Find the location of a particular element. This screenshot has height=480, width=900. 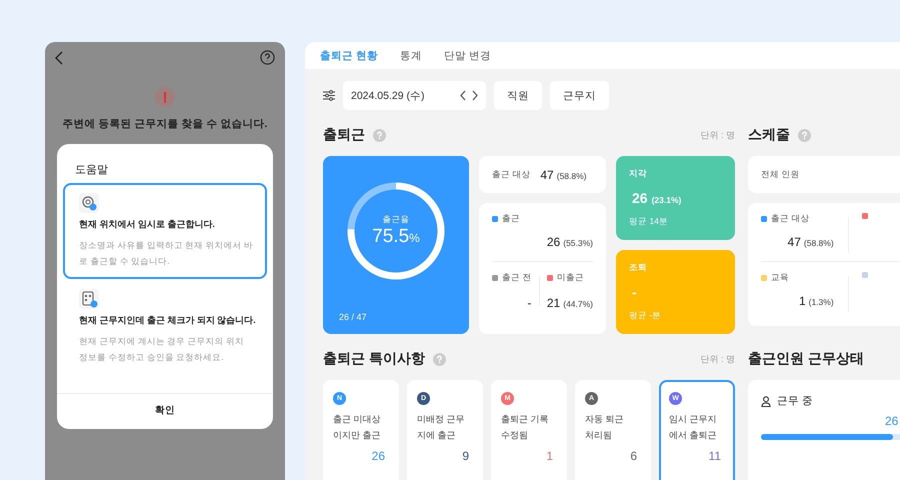

special-label: 출퇴근 기록 수정됨 is located at coordinates (525, 427).